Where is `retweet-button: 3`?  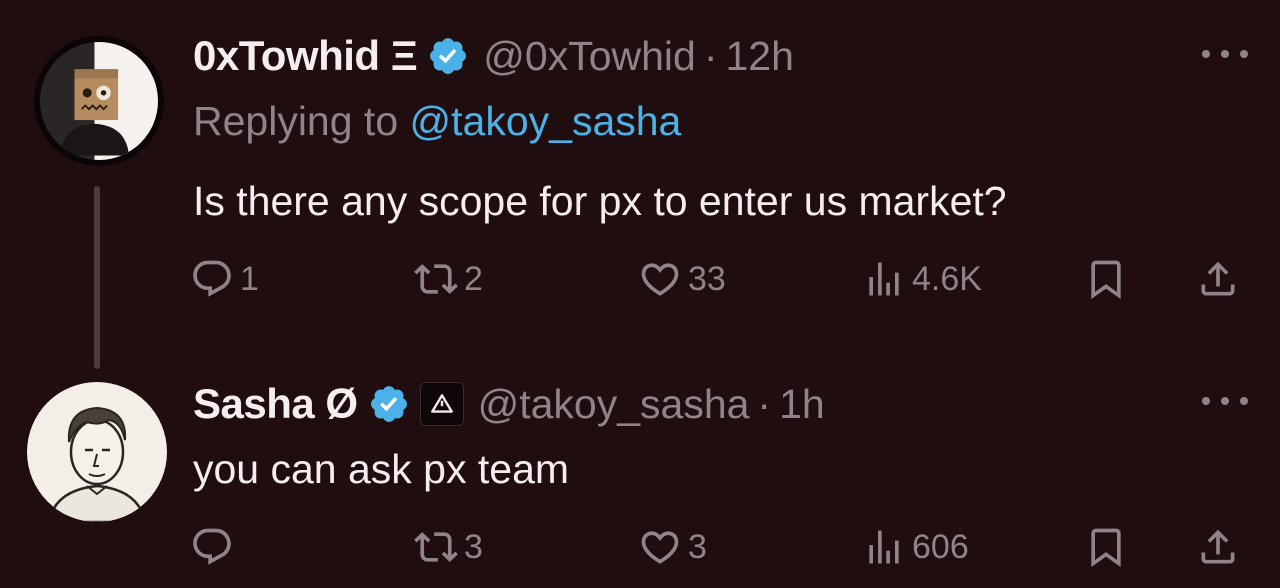 retweet-button: 3 is located at coordinates (448, 547).